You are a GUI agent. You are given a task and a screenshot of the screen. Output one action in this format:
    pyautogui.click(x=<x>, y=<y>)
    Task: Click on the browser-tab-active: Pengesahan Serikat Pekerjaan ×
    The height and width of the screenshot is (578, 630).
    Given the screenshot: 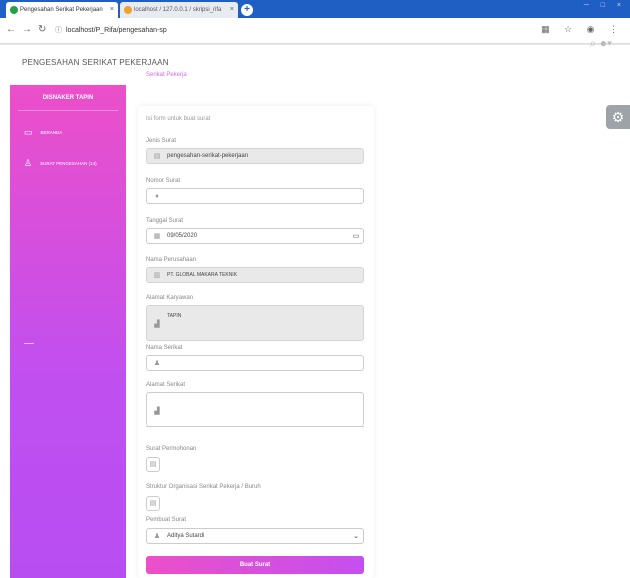 What is the action you would take?
    pyautogui.click(x=62, y=10)
    